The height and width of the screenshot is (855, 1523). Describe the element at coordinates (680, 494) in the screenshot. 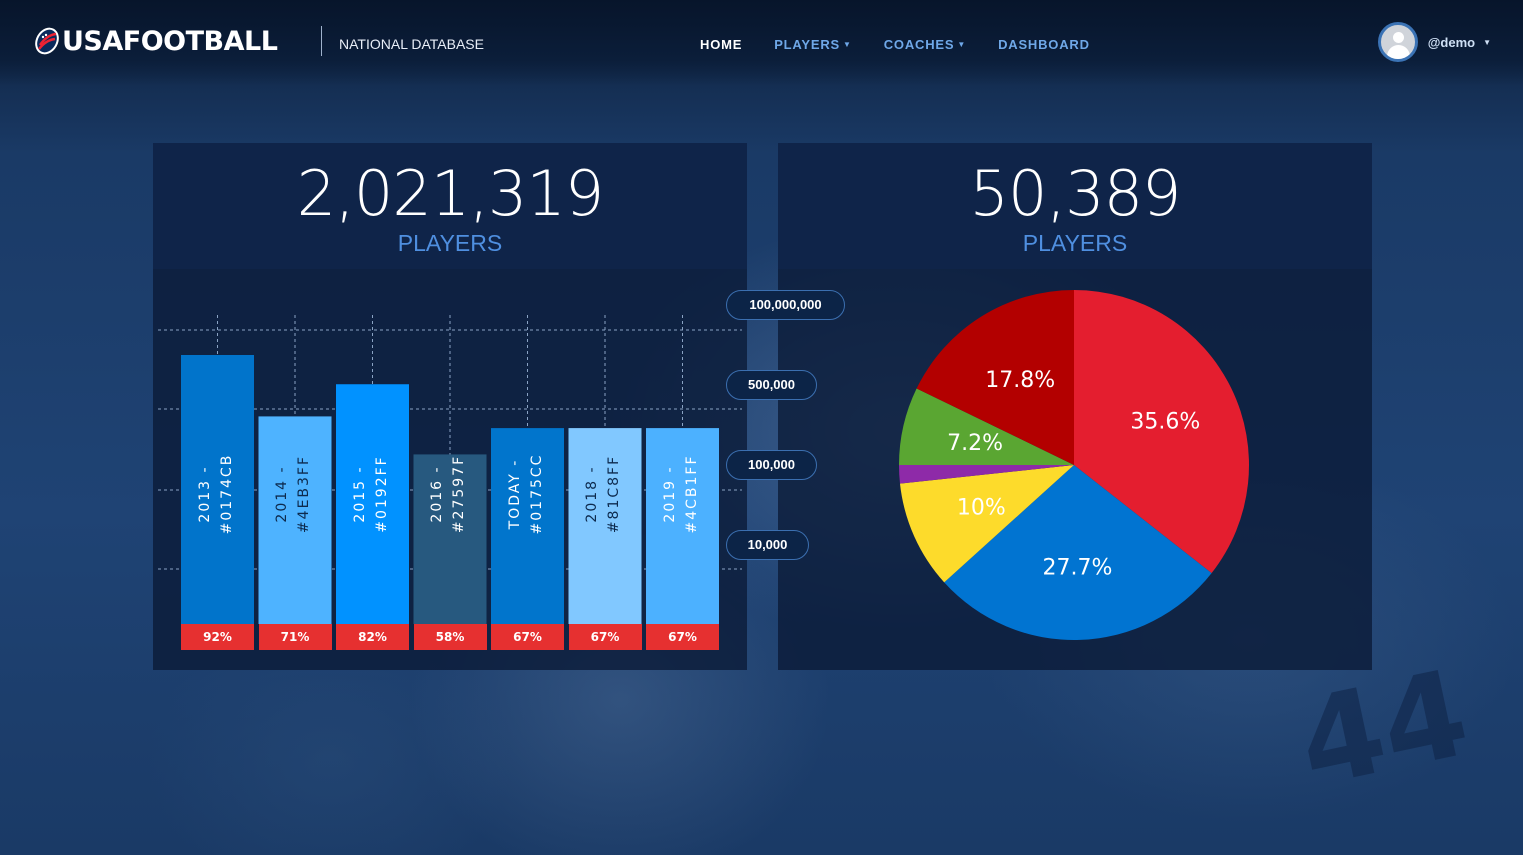

I see `bar-label: 2019 - #4CB1FF` at that location.